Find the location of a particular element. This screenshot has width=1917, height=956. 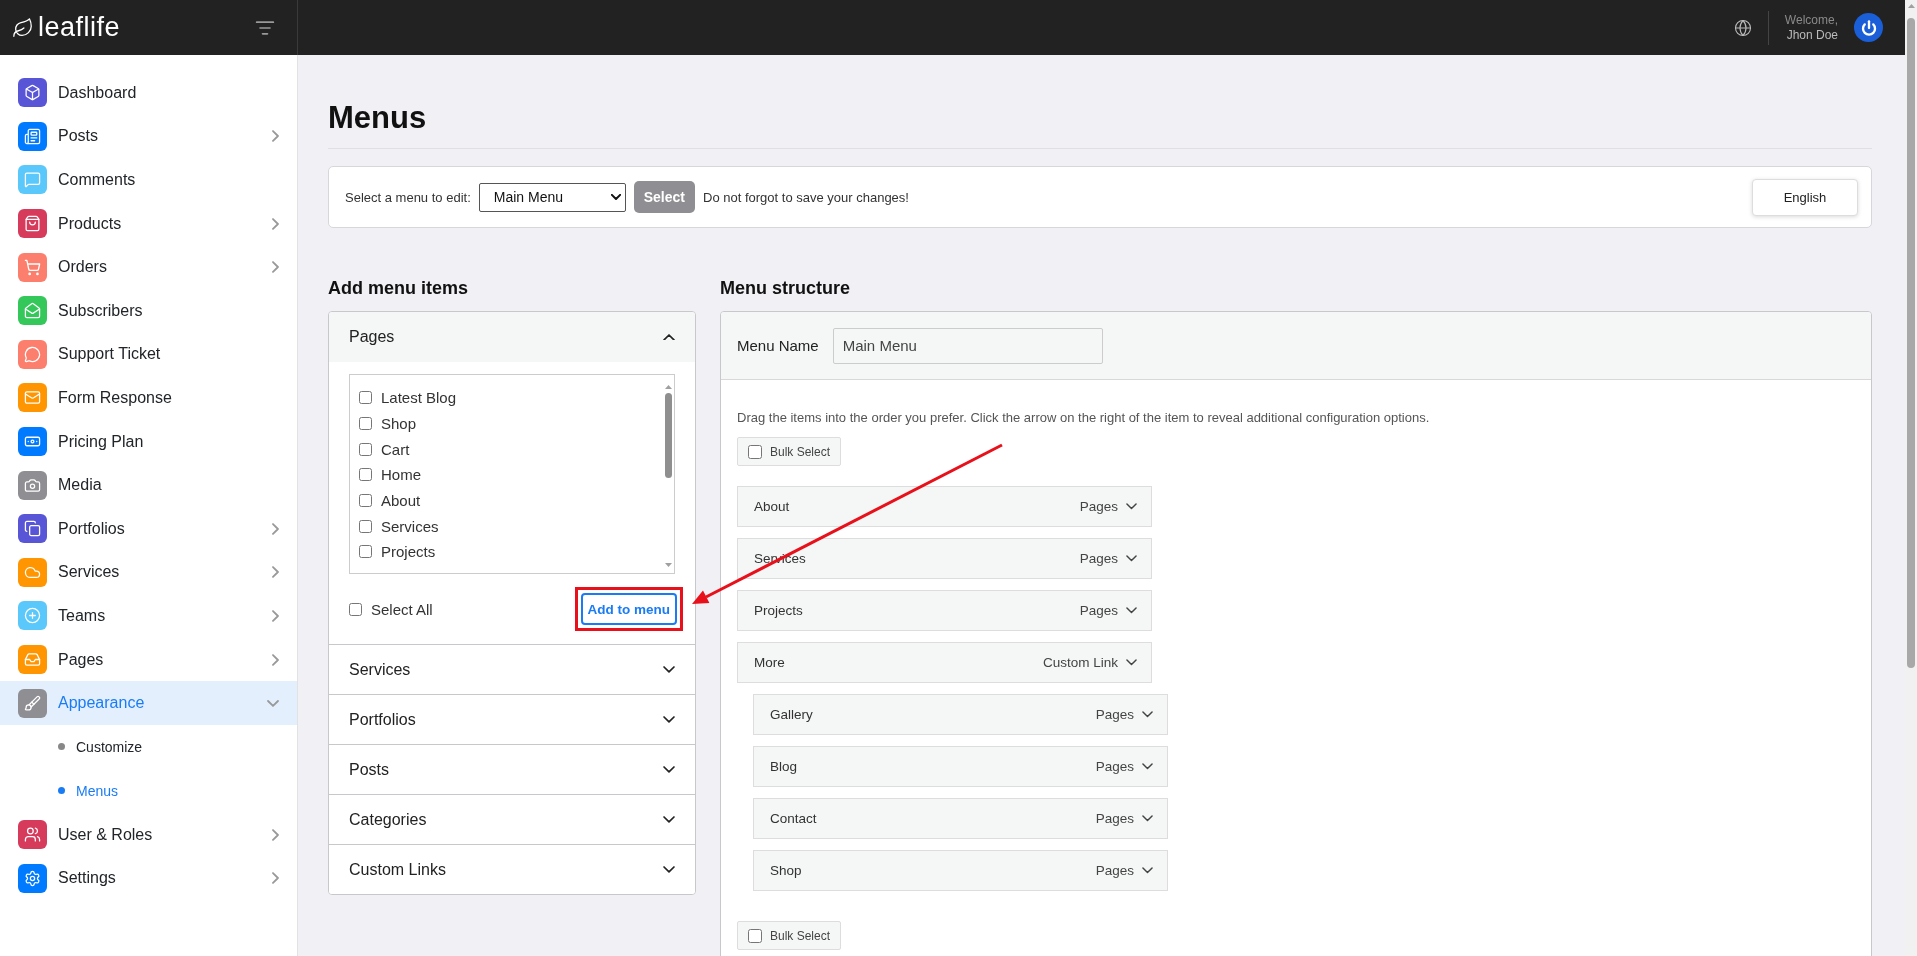

accordion-title: Posts is located at coordinates (369, 769).